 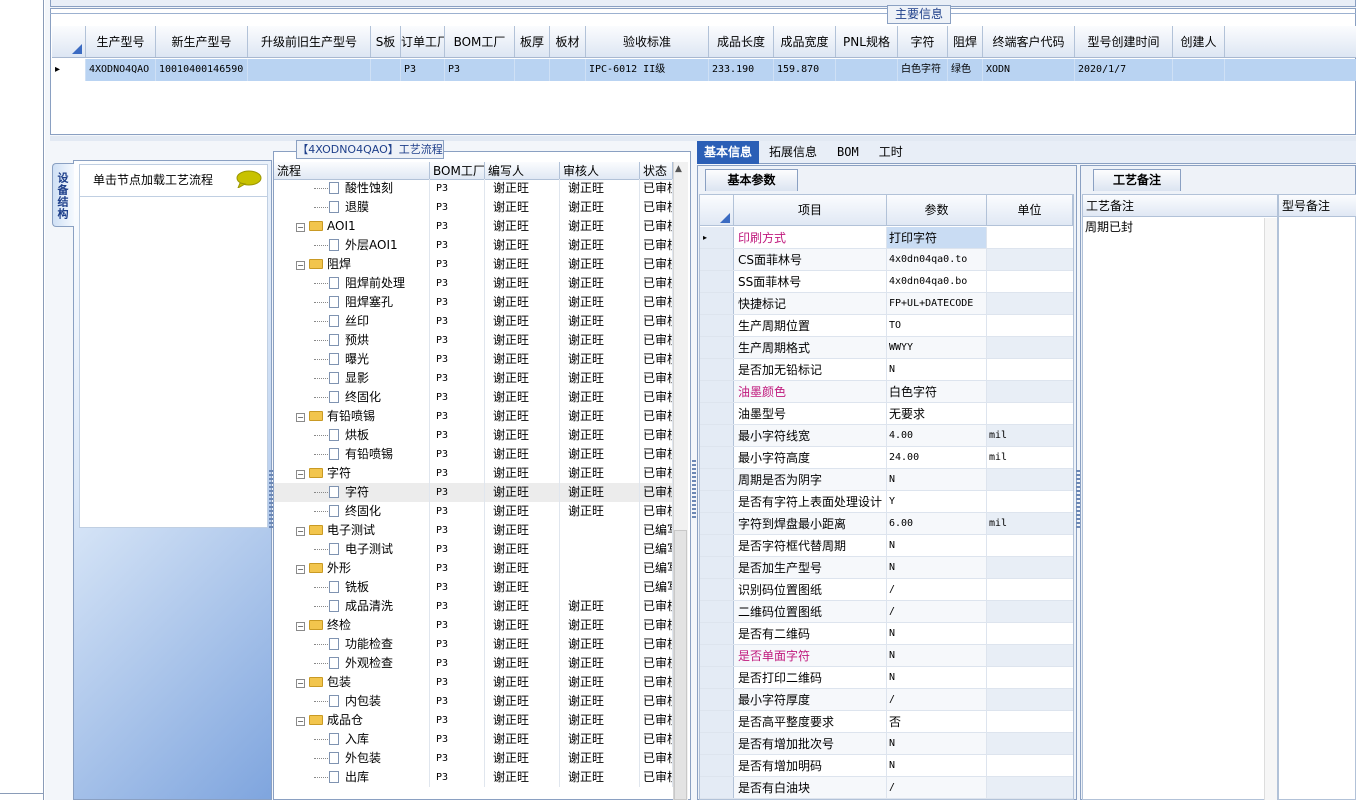 I want to click on param-row: 最小字符线宽 4.00 mil, so click(x=886, y=436).